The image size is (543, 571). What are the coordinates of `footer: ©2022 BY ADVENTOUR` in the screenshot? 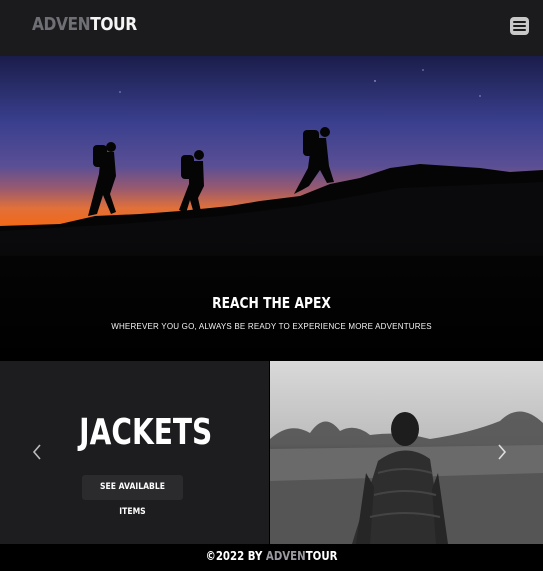 It's located at (271, 557).